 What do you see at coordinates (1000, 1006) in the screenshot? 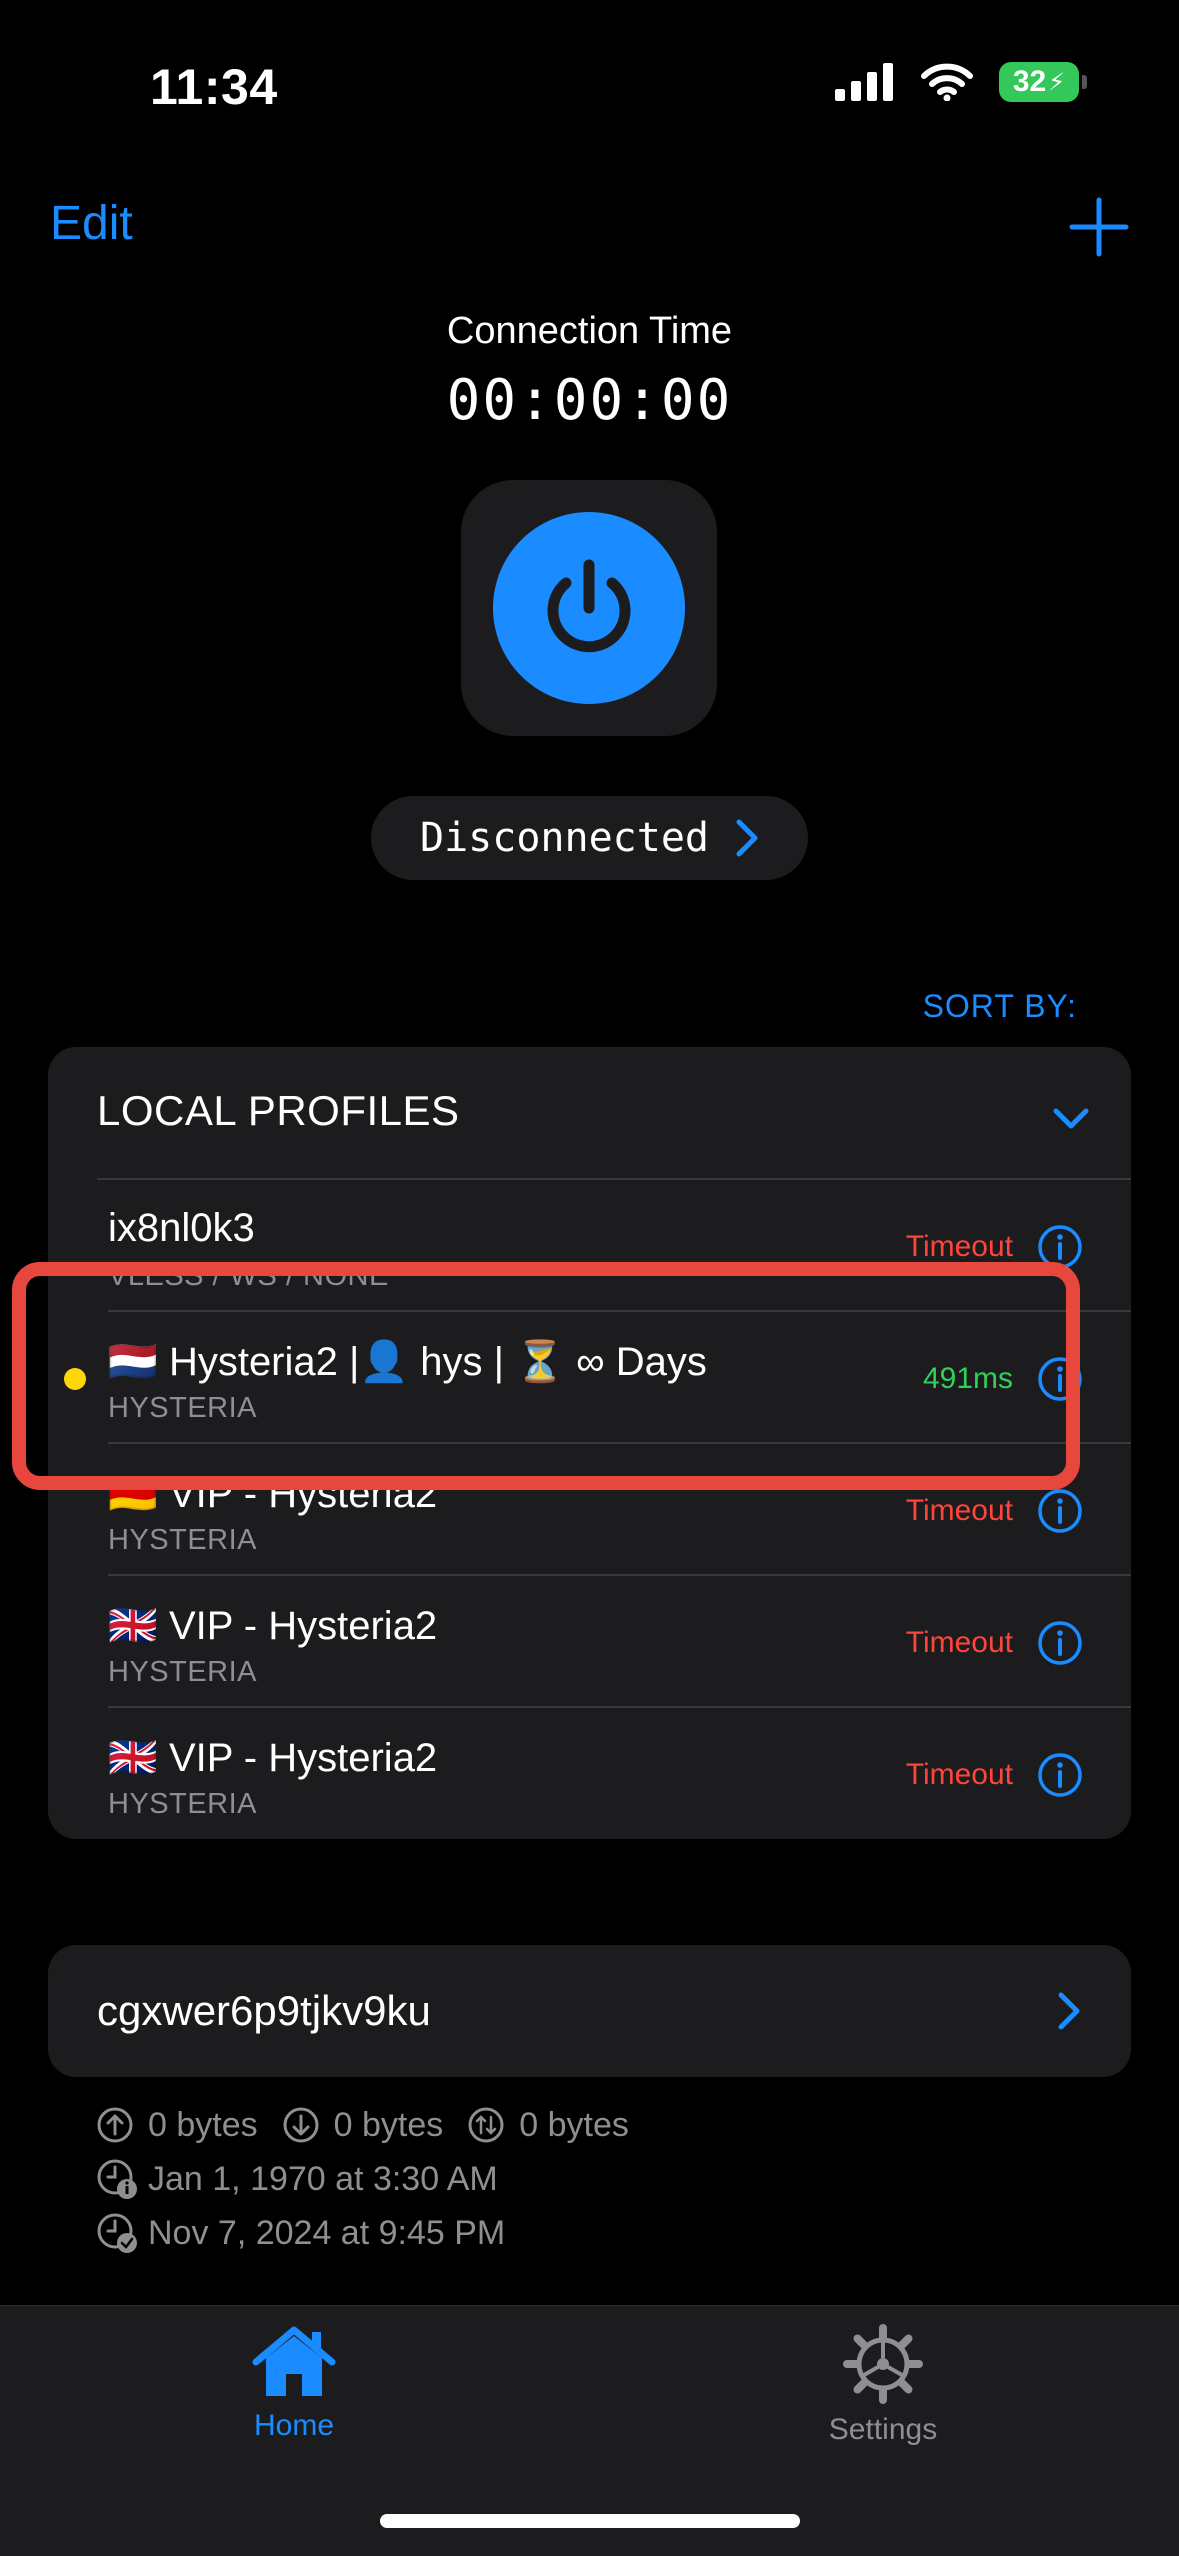
I see `sort-by-button: SORT BY:` at bounding box center [1000, 1006].